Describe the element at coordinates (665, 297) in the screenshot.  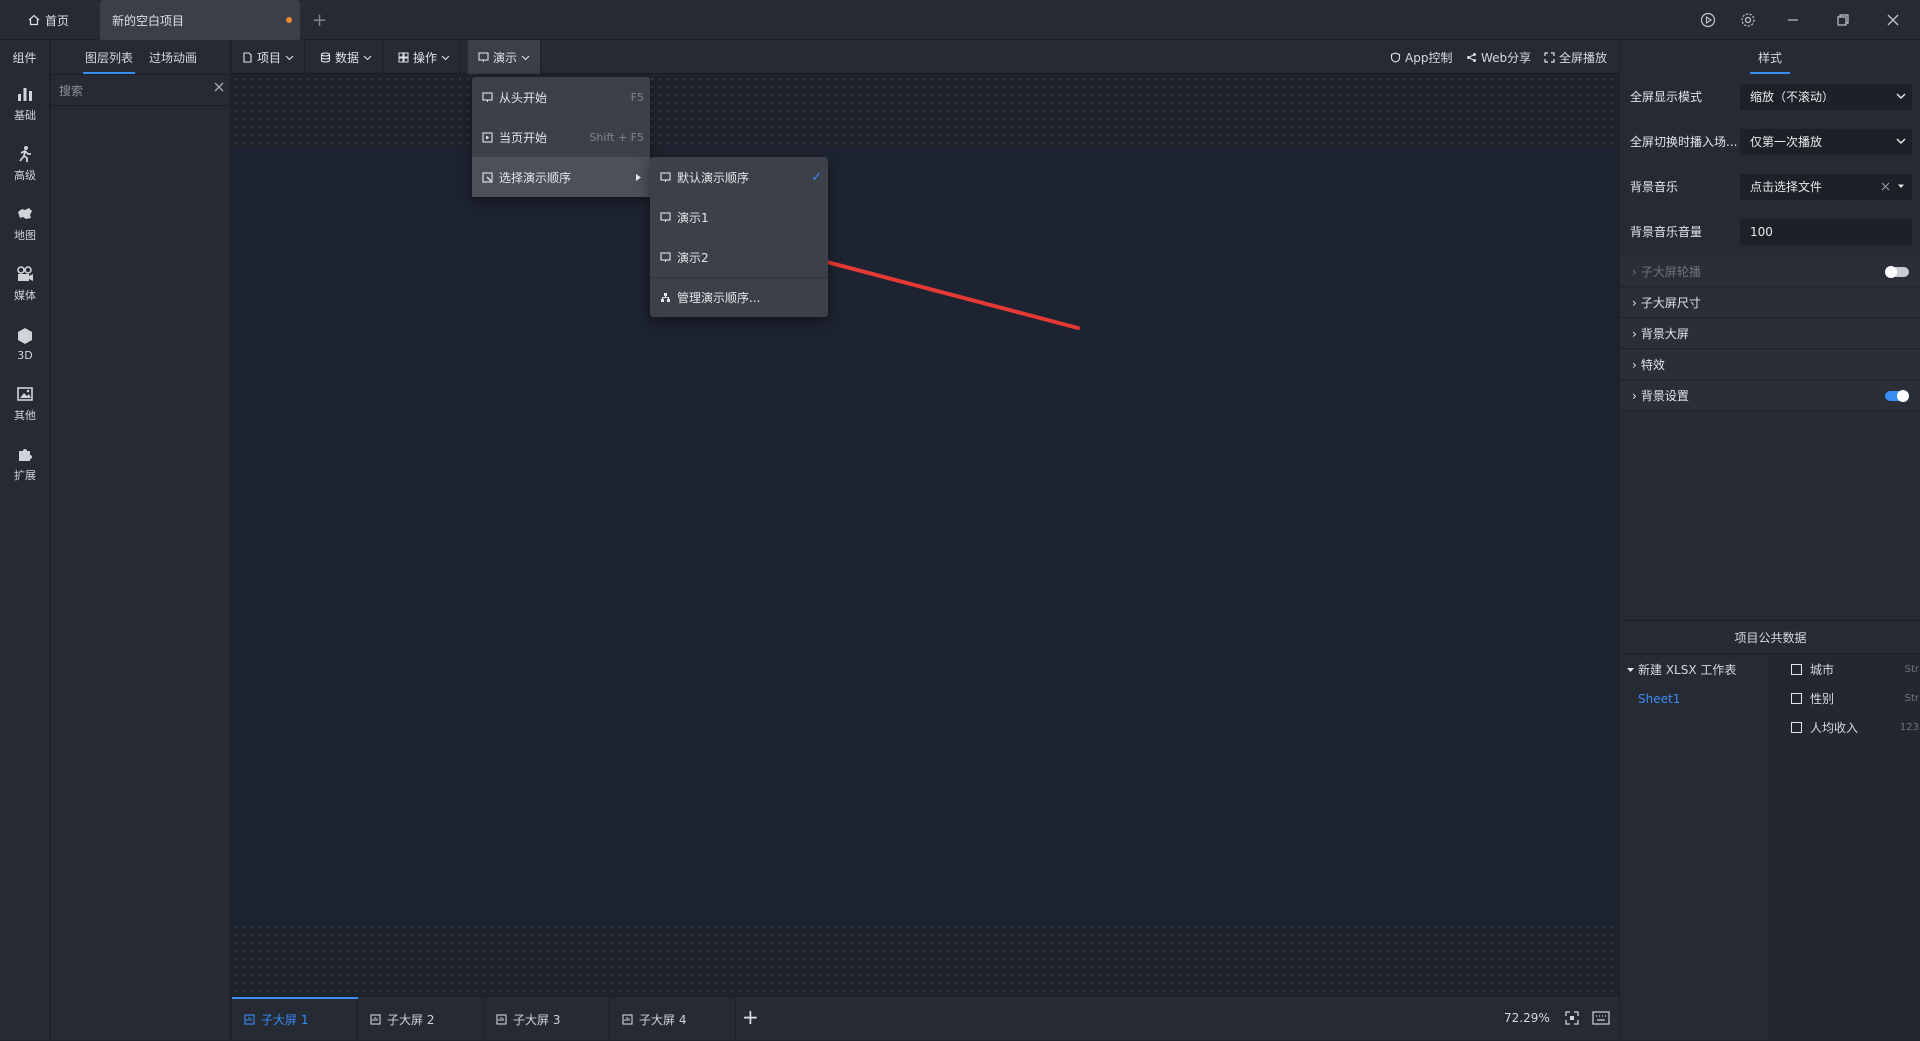
I see `hierarchy-icon` at that location.